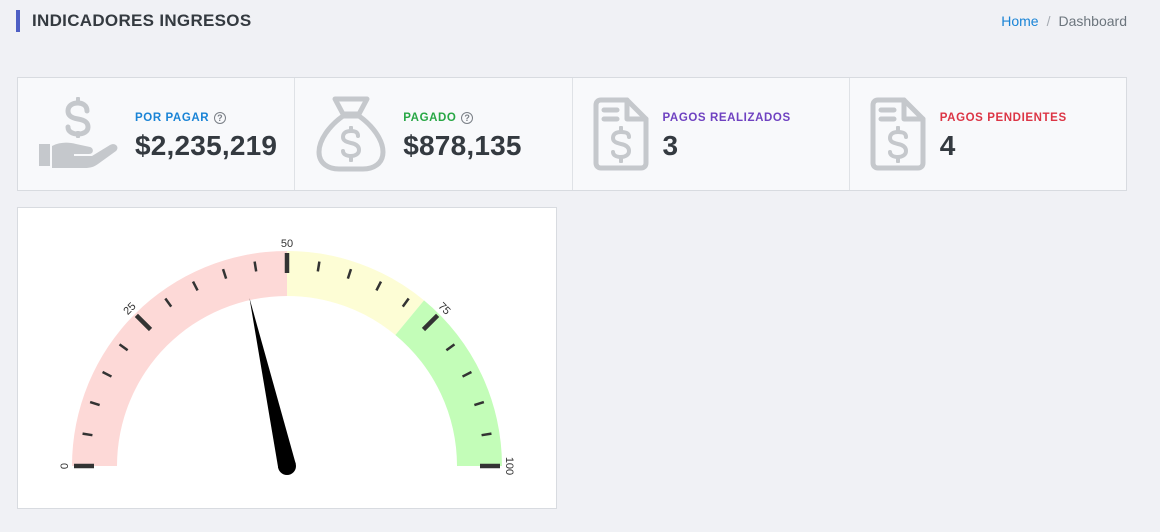 The height and width of the screenshot is (532, 1160). What do you see at coordinates (988, 134) in the screenshot?
I see `card-pagos-pendientes: PAGOS PENDIENTES 4` at bounding box center [988, 134].